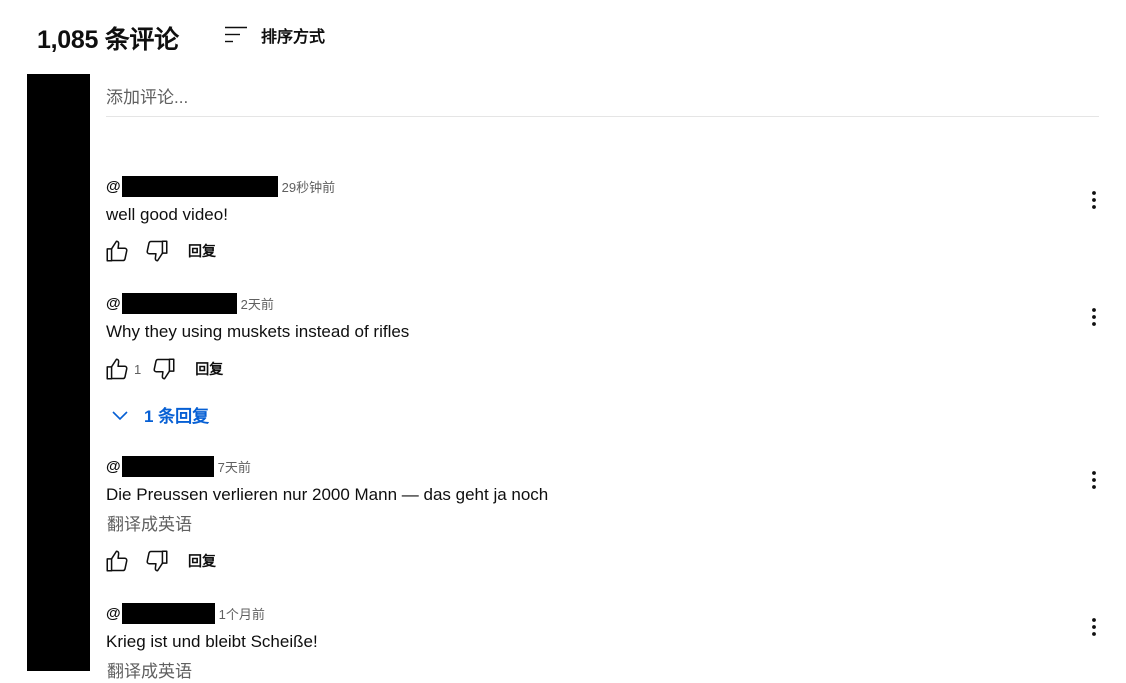 This screenshot has width=1126, height=683. I want to click on sort-button: 排序方式, so click(274, 35).